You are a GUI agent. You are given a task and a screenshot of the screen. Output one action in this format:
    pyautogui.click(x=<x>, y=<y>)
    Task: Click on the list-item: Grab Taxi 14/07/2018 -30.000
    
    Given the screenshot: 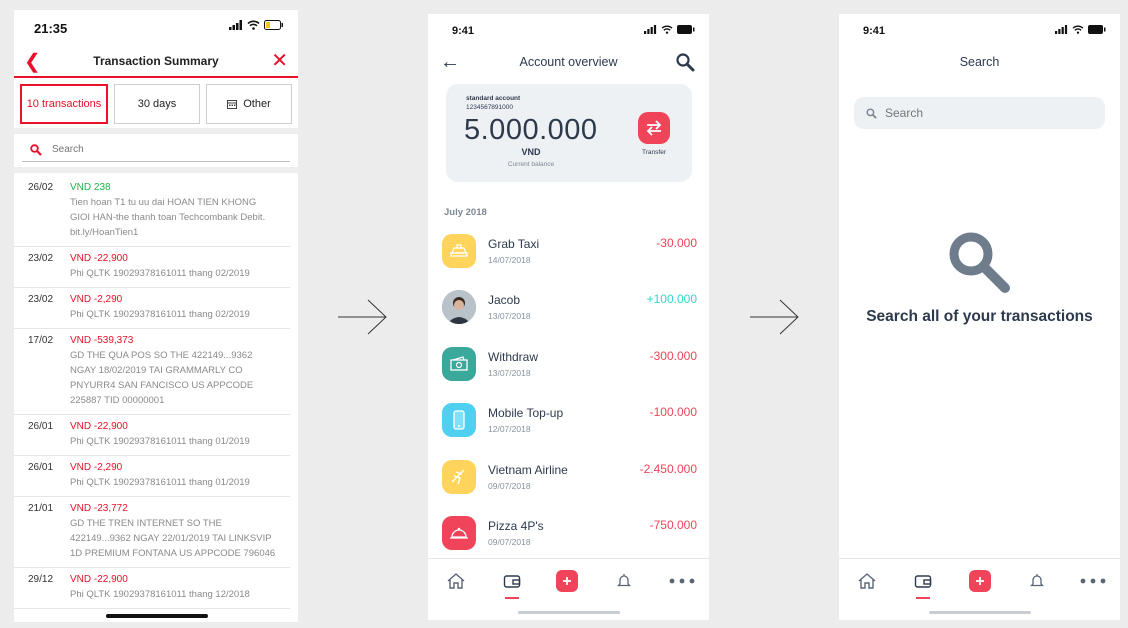 What is the action you would take?
    pyautogui.click(x=568, y=260)
    